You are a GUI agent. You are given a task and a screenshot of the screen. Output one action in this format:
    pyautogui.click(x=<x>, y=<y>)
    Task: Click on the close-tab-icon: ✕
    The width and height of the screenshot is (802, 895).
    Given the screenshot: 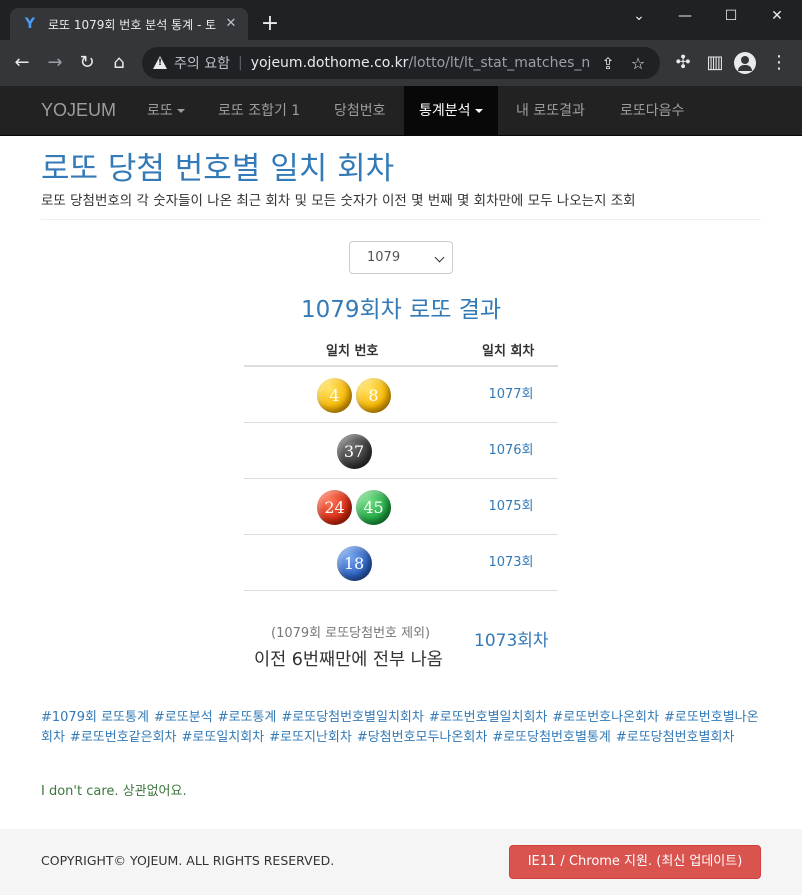 What is the action you would take?
    pyautogui.click(x=231, y=24)
    